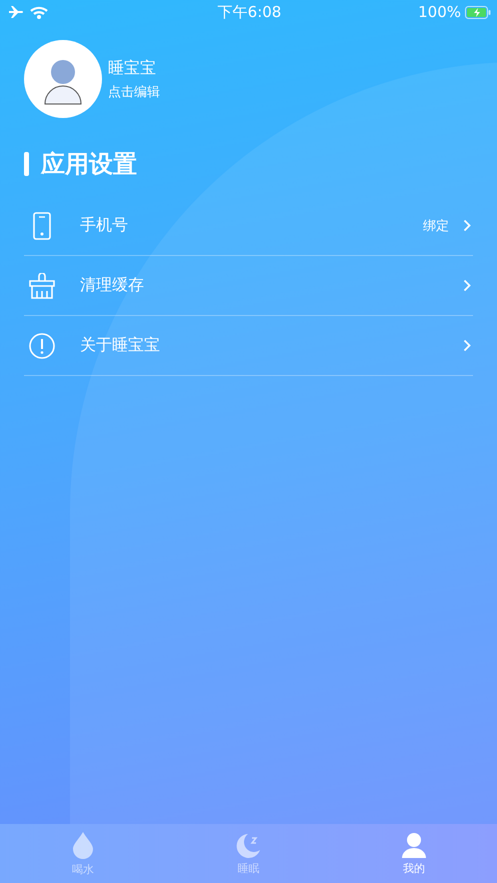  I want to click on settings-label: 手机号, so click(104, 225).